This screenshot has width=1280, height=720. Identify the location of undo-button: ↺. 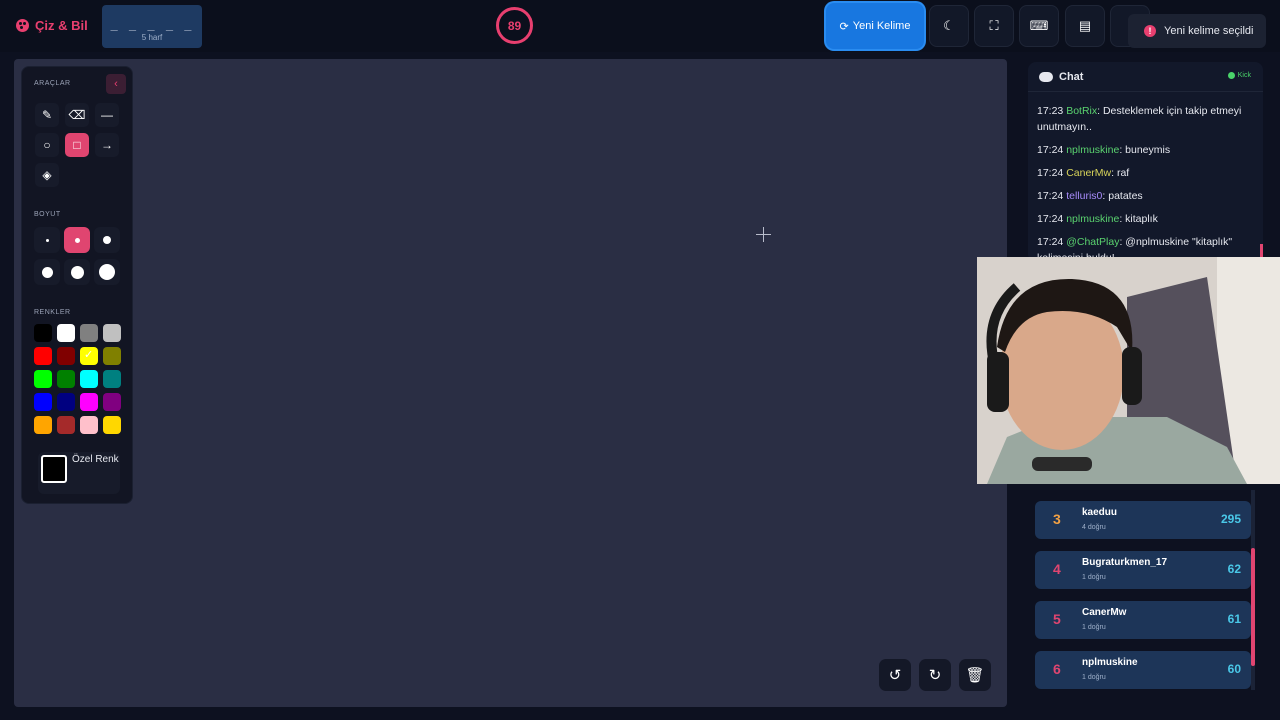
(895, 675).